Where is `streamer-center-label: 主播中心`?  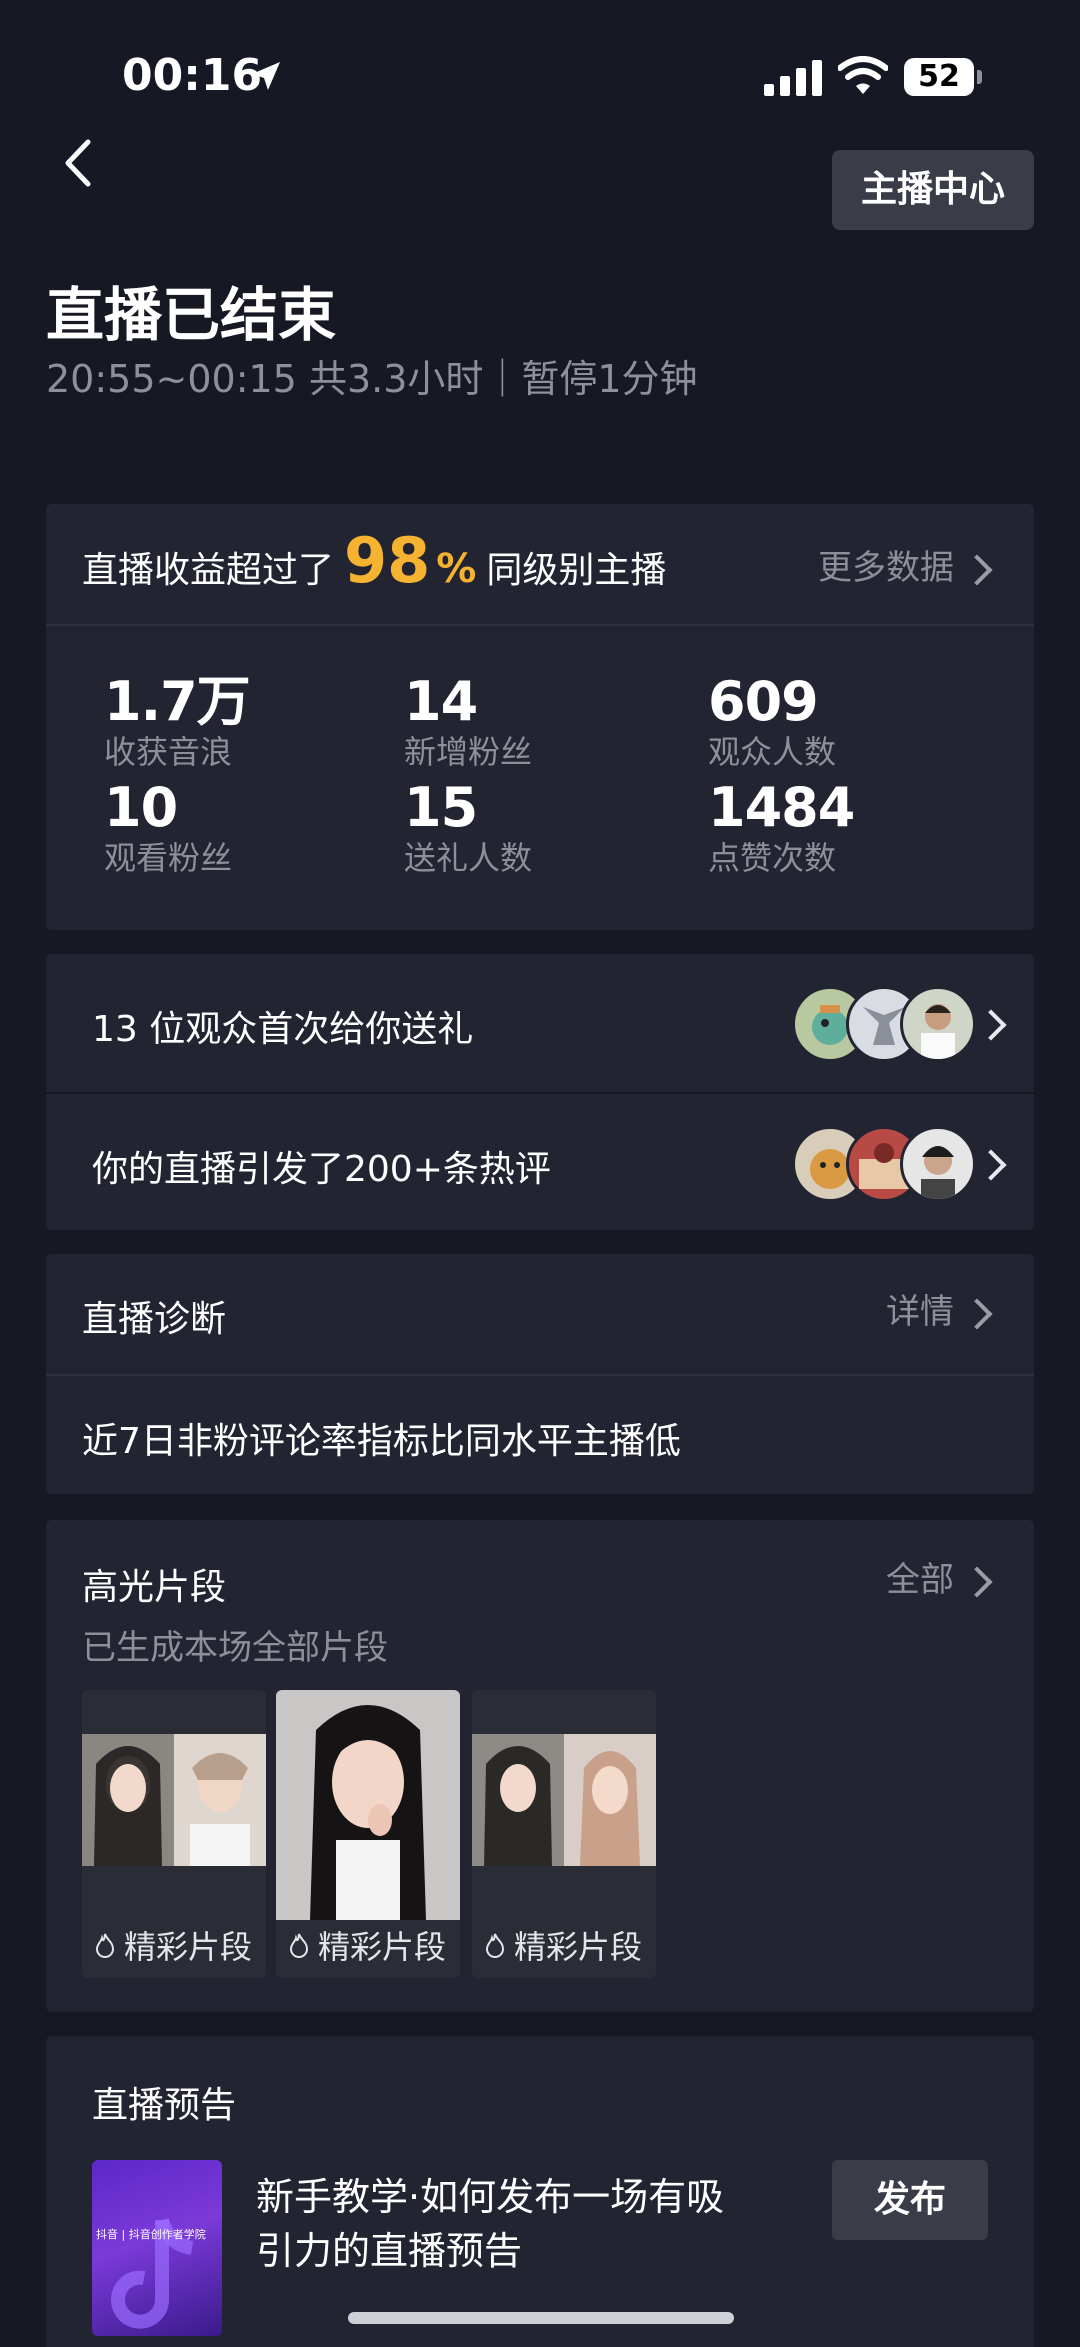
streamer-center-label: 主播中心 is located at coordinates (932, 189).